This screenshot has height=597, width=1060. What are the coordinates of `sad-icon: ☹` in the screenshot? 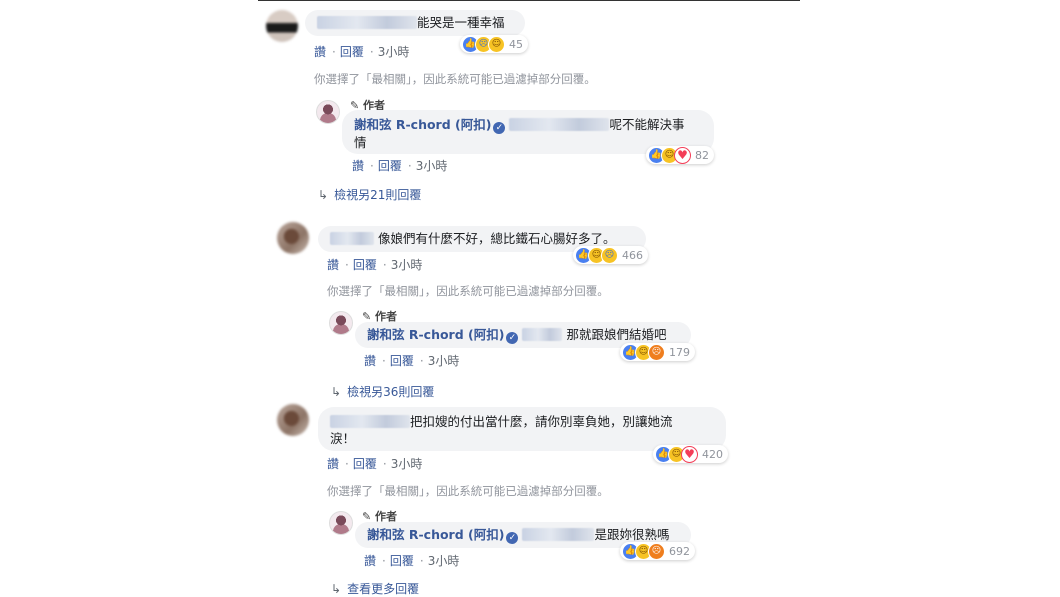 It's located at (609, 255).